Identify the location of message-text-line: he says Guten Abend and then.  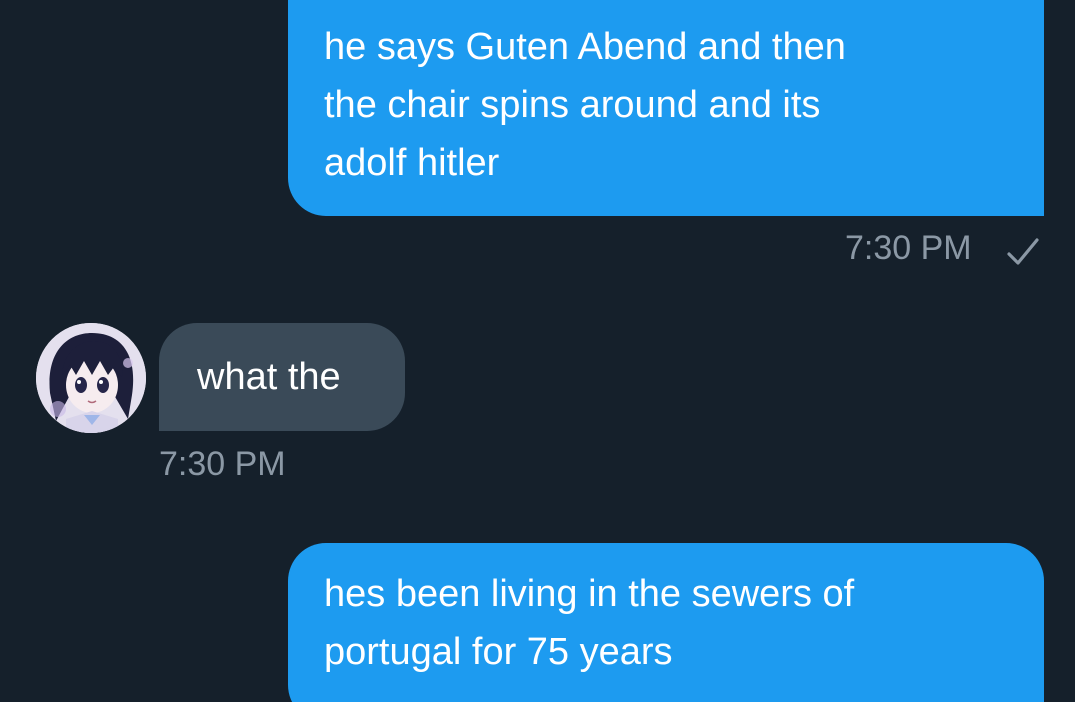
(585, 47).